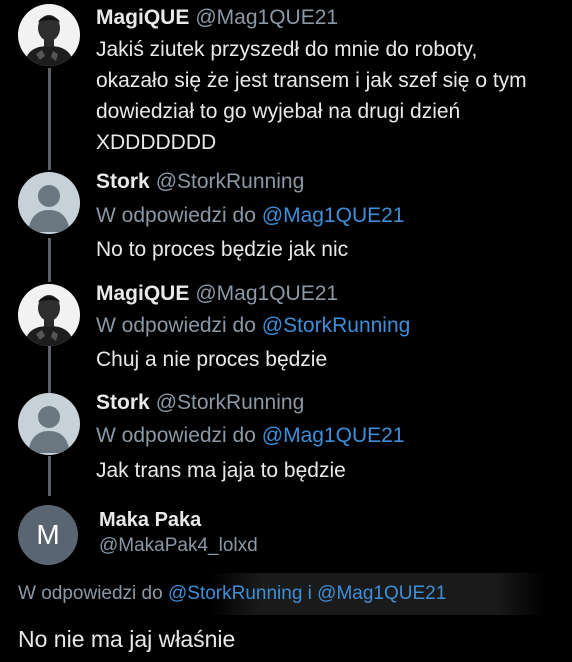 The image size is (572, 662). Describe the element at coordinates (212, 359) in the screenshot. I see `tweet-text: Chuj a nie proces będzie` at that location.